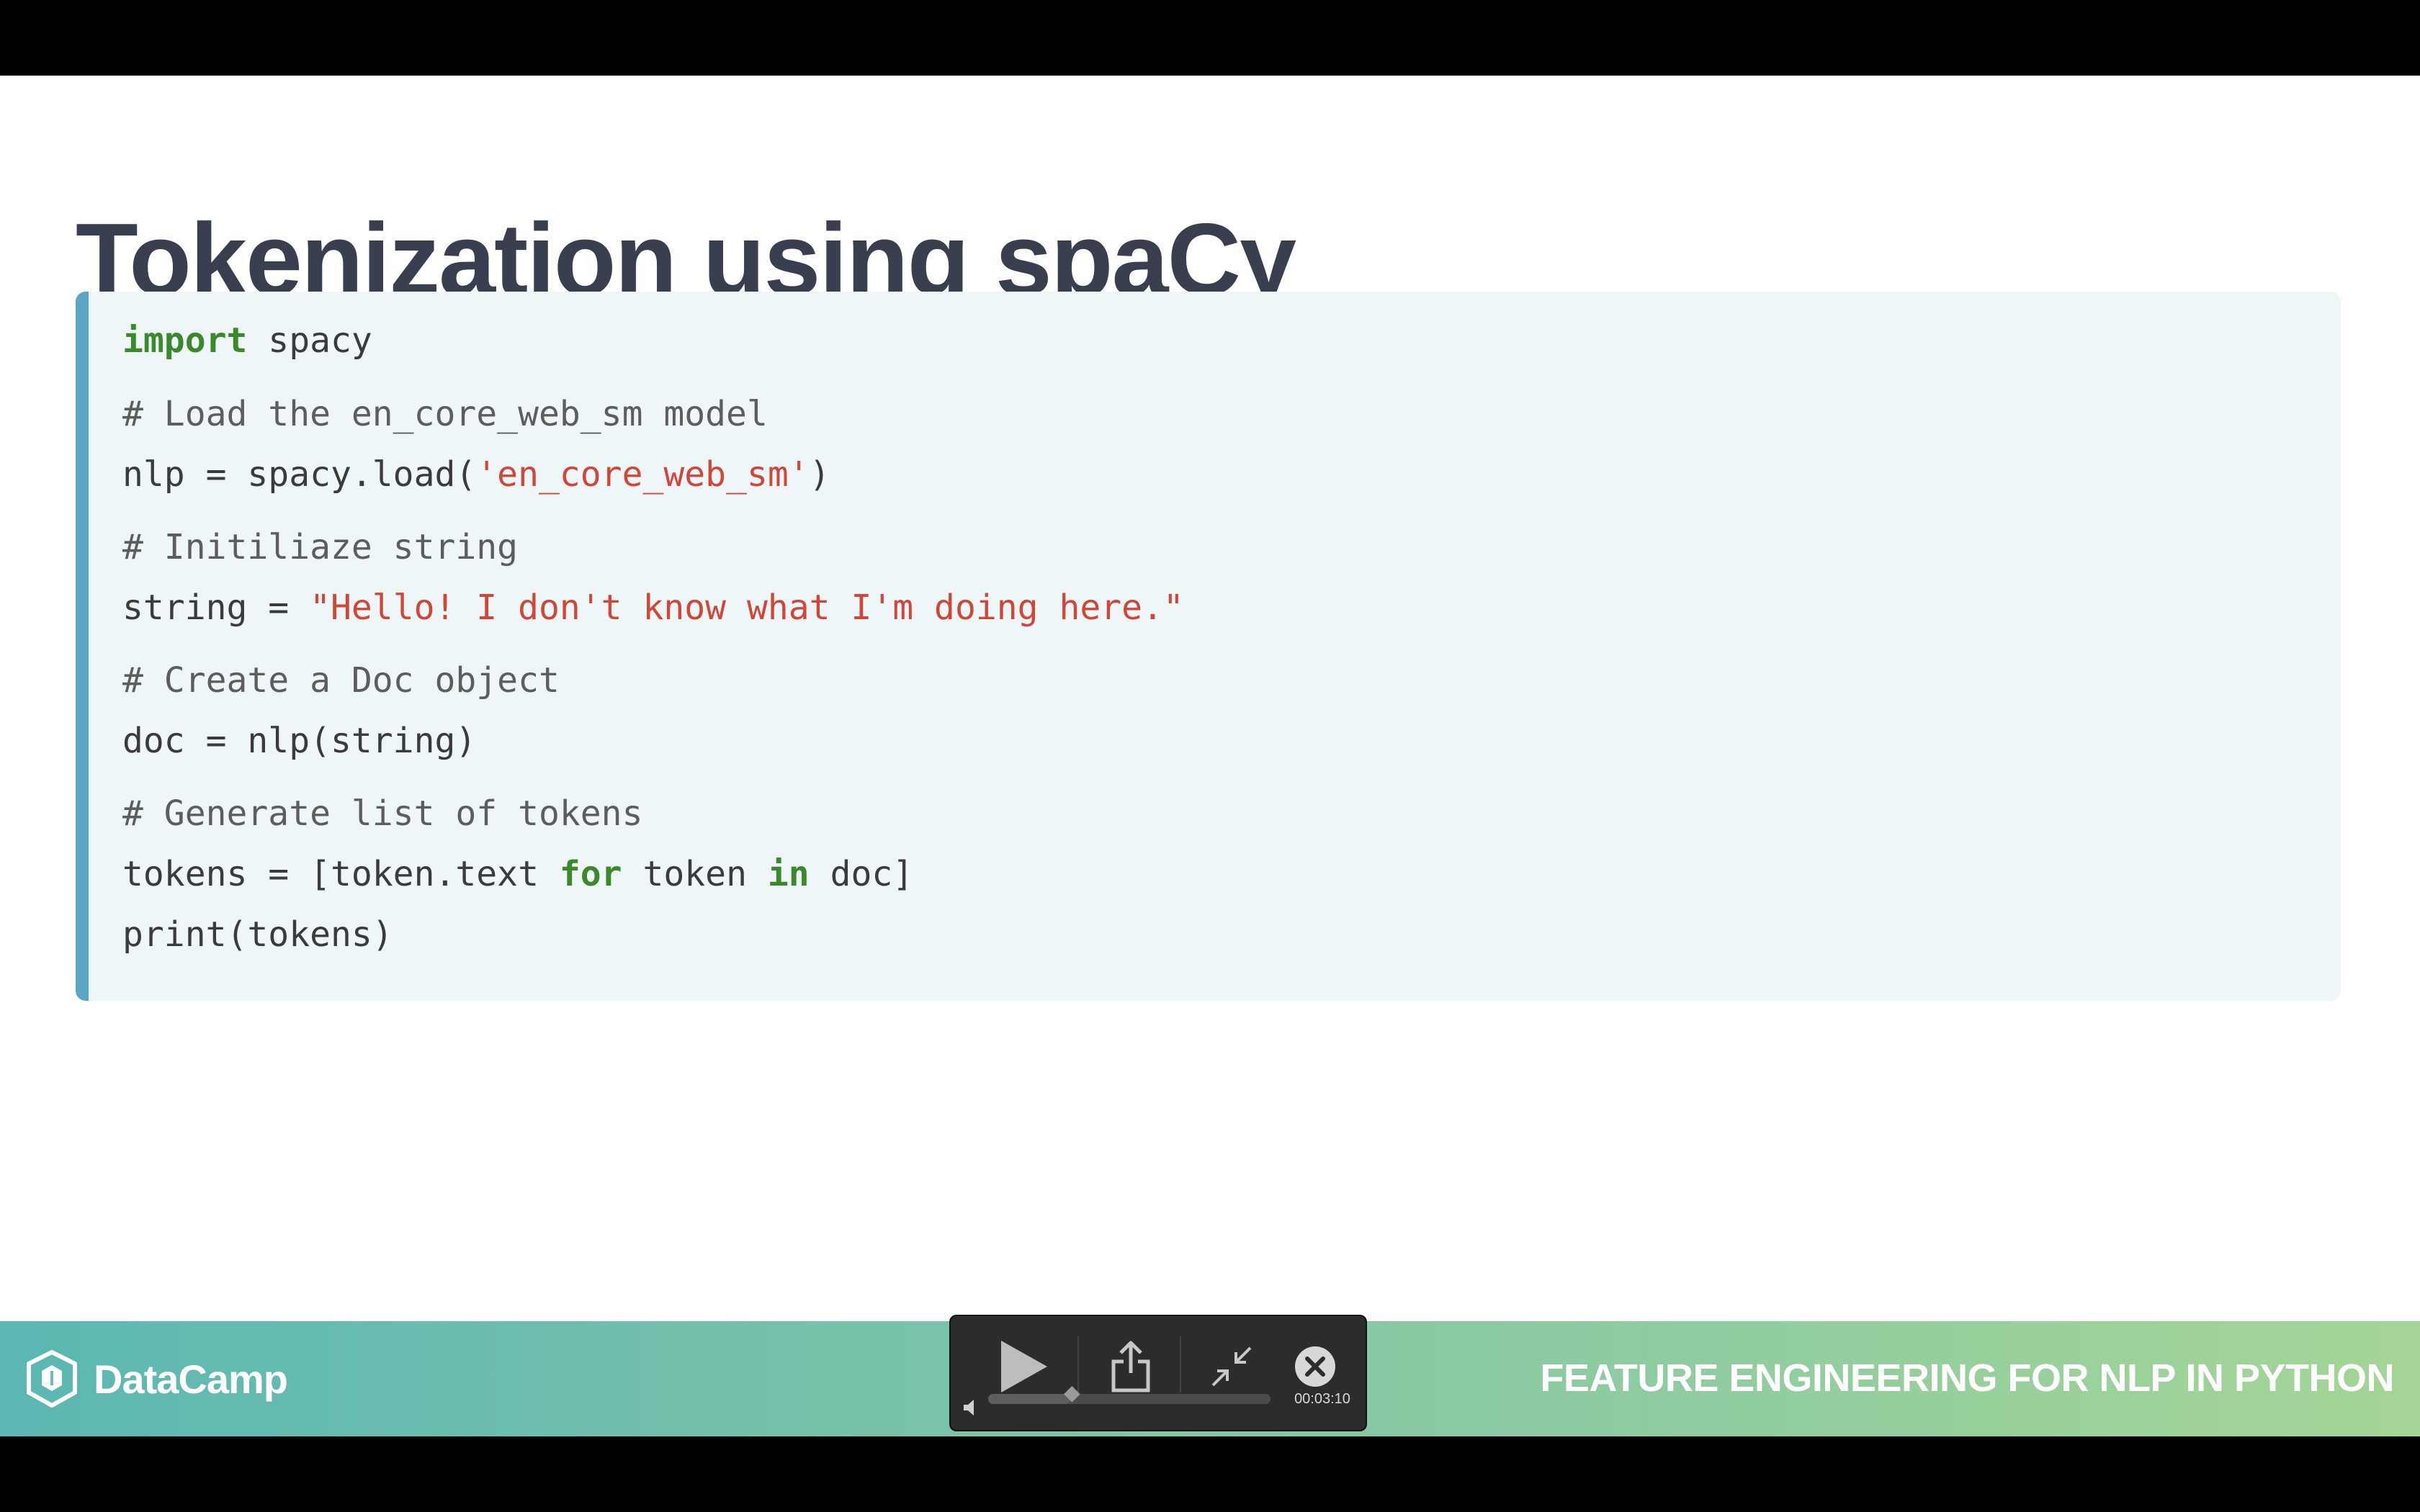  What do you see at coordinates (216, 608) in the screenshot?
I see `code-token: string =` at bounding box center [216, 608].